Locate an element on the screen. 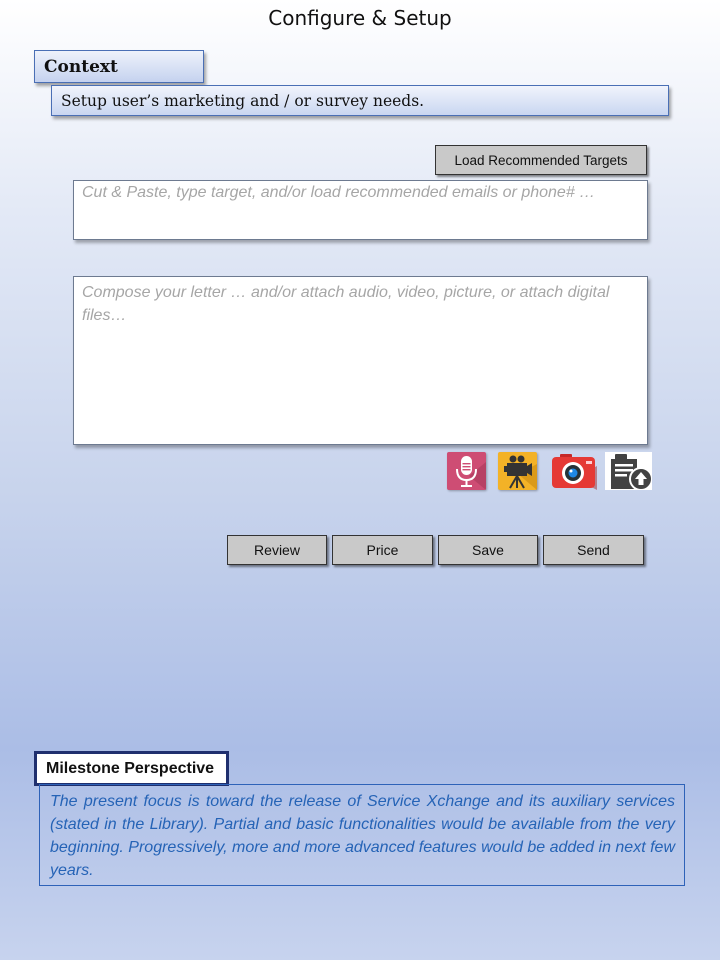 The width and height of the screenshot is (720, 960). milestone-perspective-label: Milestone Perspective is located at coordinates (131, 768).